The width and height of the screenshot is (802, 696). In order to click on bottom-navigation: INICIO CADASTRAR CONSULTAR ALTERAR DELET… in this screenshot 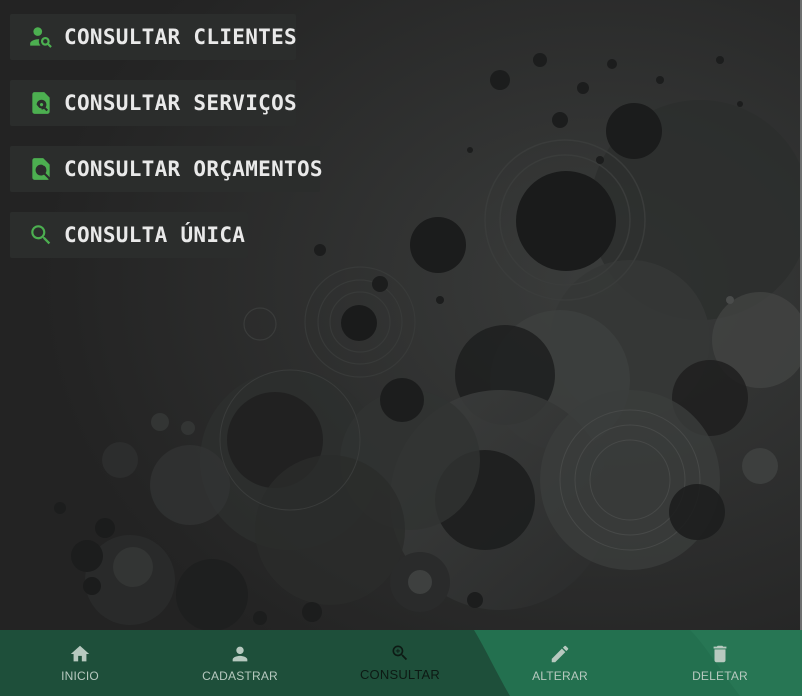, I will do `click(401, 663)`.